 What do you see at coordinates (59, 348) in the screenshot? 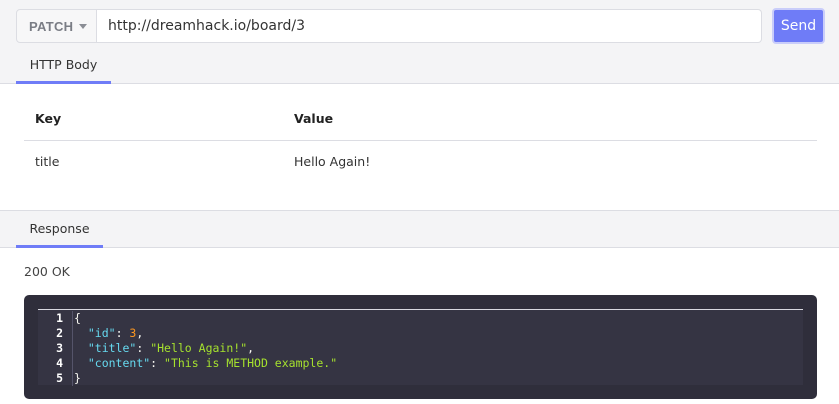
I see `line-number: 3` at bounding box center [59, 348].